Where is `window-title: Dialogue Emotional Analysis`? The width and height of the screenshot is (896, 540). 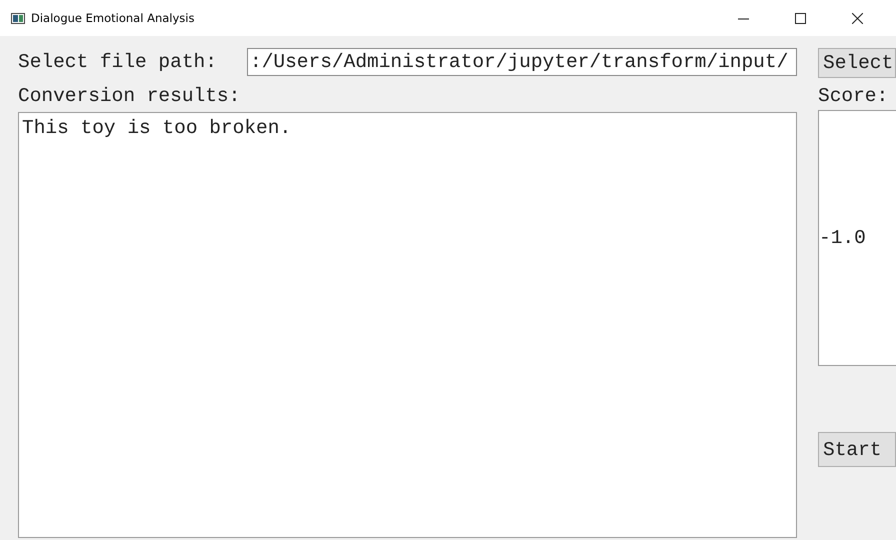 window-title: Dialogue Emotional Analysis is located at coordinates (112, 18).